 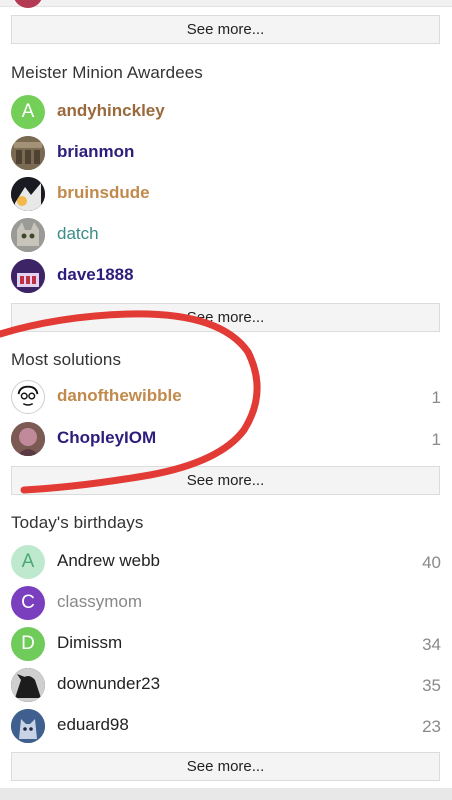 What do you see at coordinates (93, 725) in the screenshot?
I see `username: eduard98` at bounding box center [93, 725].